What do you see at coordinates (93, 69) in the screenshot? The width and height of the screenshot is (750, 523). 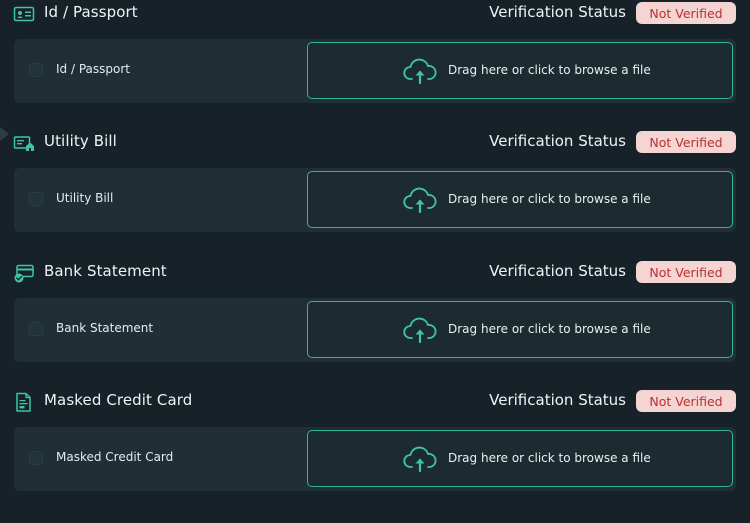 I see `card-label: Id / Passport` at bounding box center [93, 69].